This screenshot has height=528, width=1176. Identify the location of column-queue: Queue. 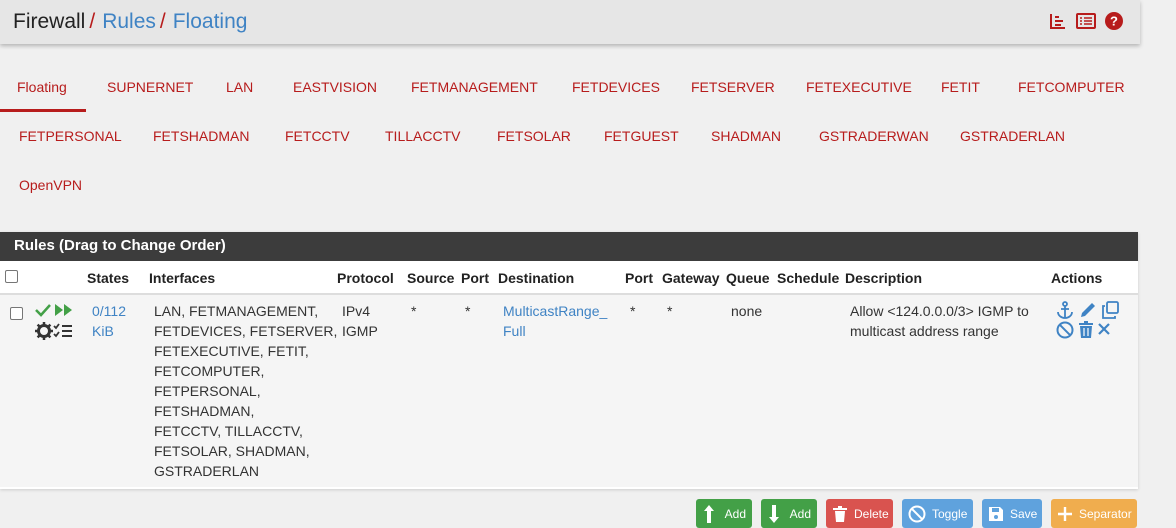
(748, 278).